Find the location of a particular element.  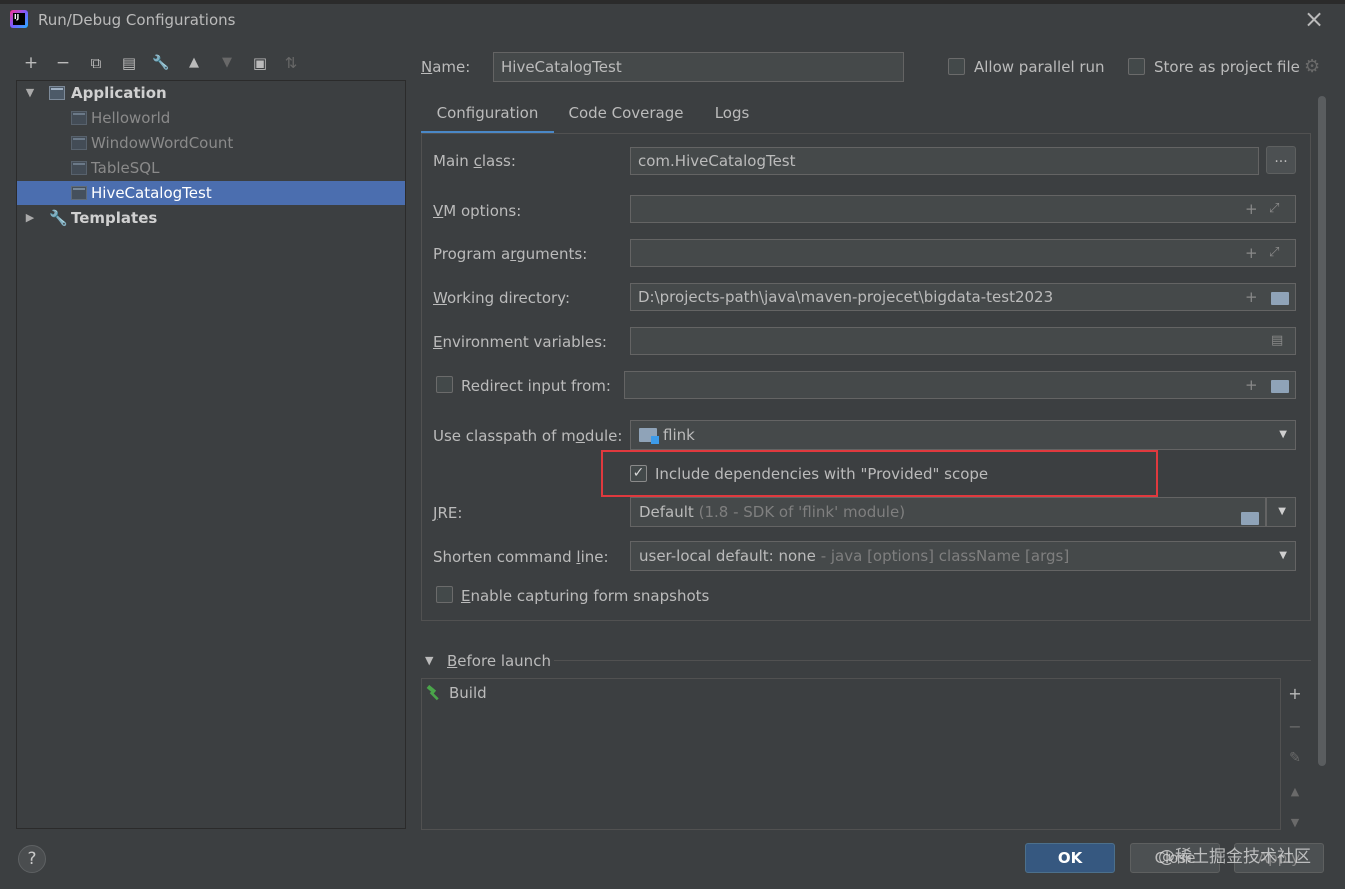

edit-task-pencil-icon: ✎ is located at coordinates (1295, 758).